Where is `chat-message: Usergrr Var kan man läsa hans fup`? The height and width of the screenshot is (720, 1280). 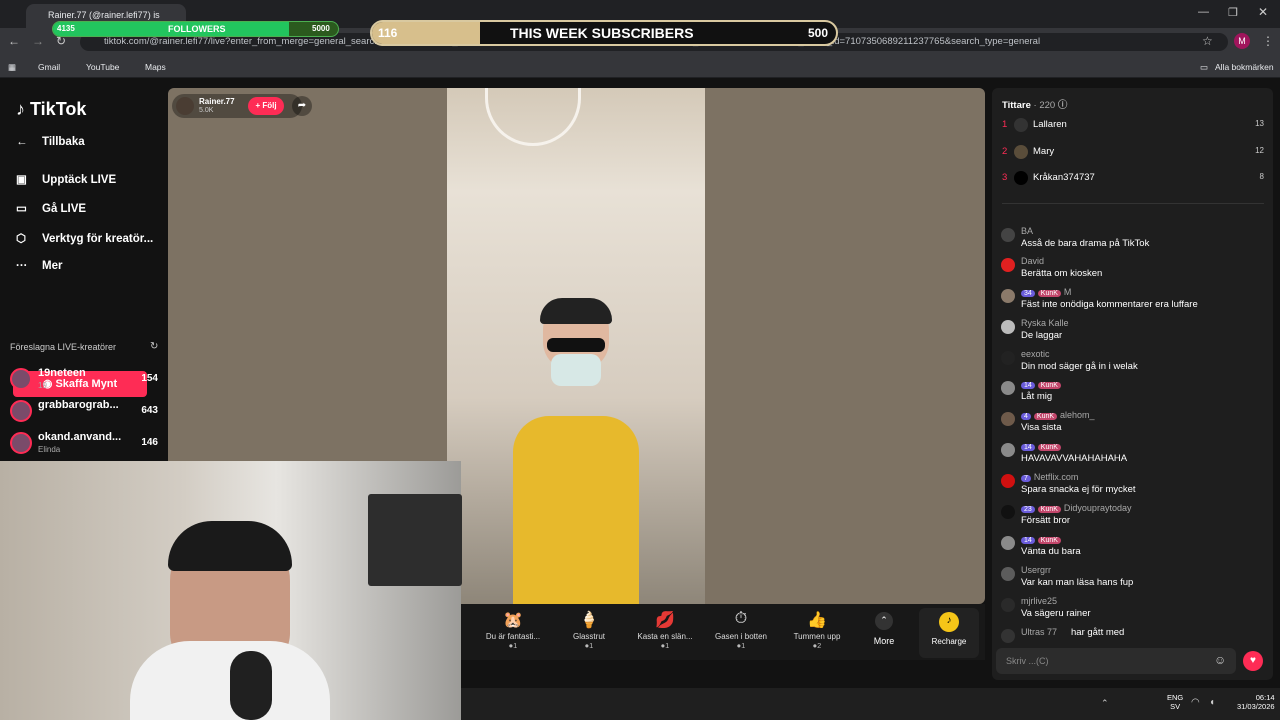 chat-message: Usergrr Var kan man läsa hans fup is located at coordinates (1132, 579).